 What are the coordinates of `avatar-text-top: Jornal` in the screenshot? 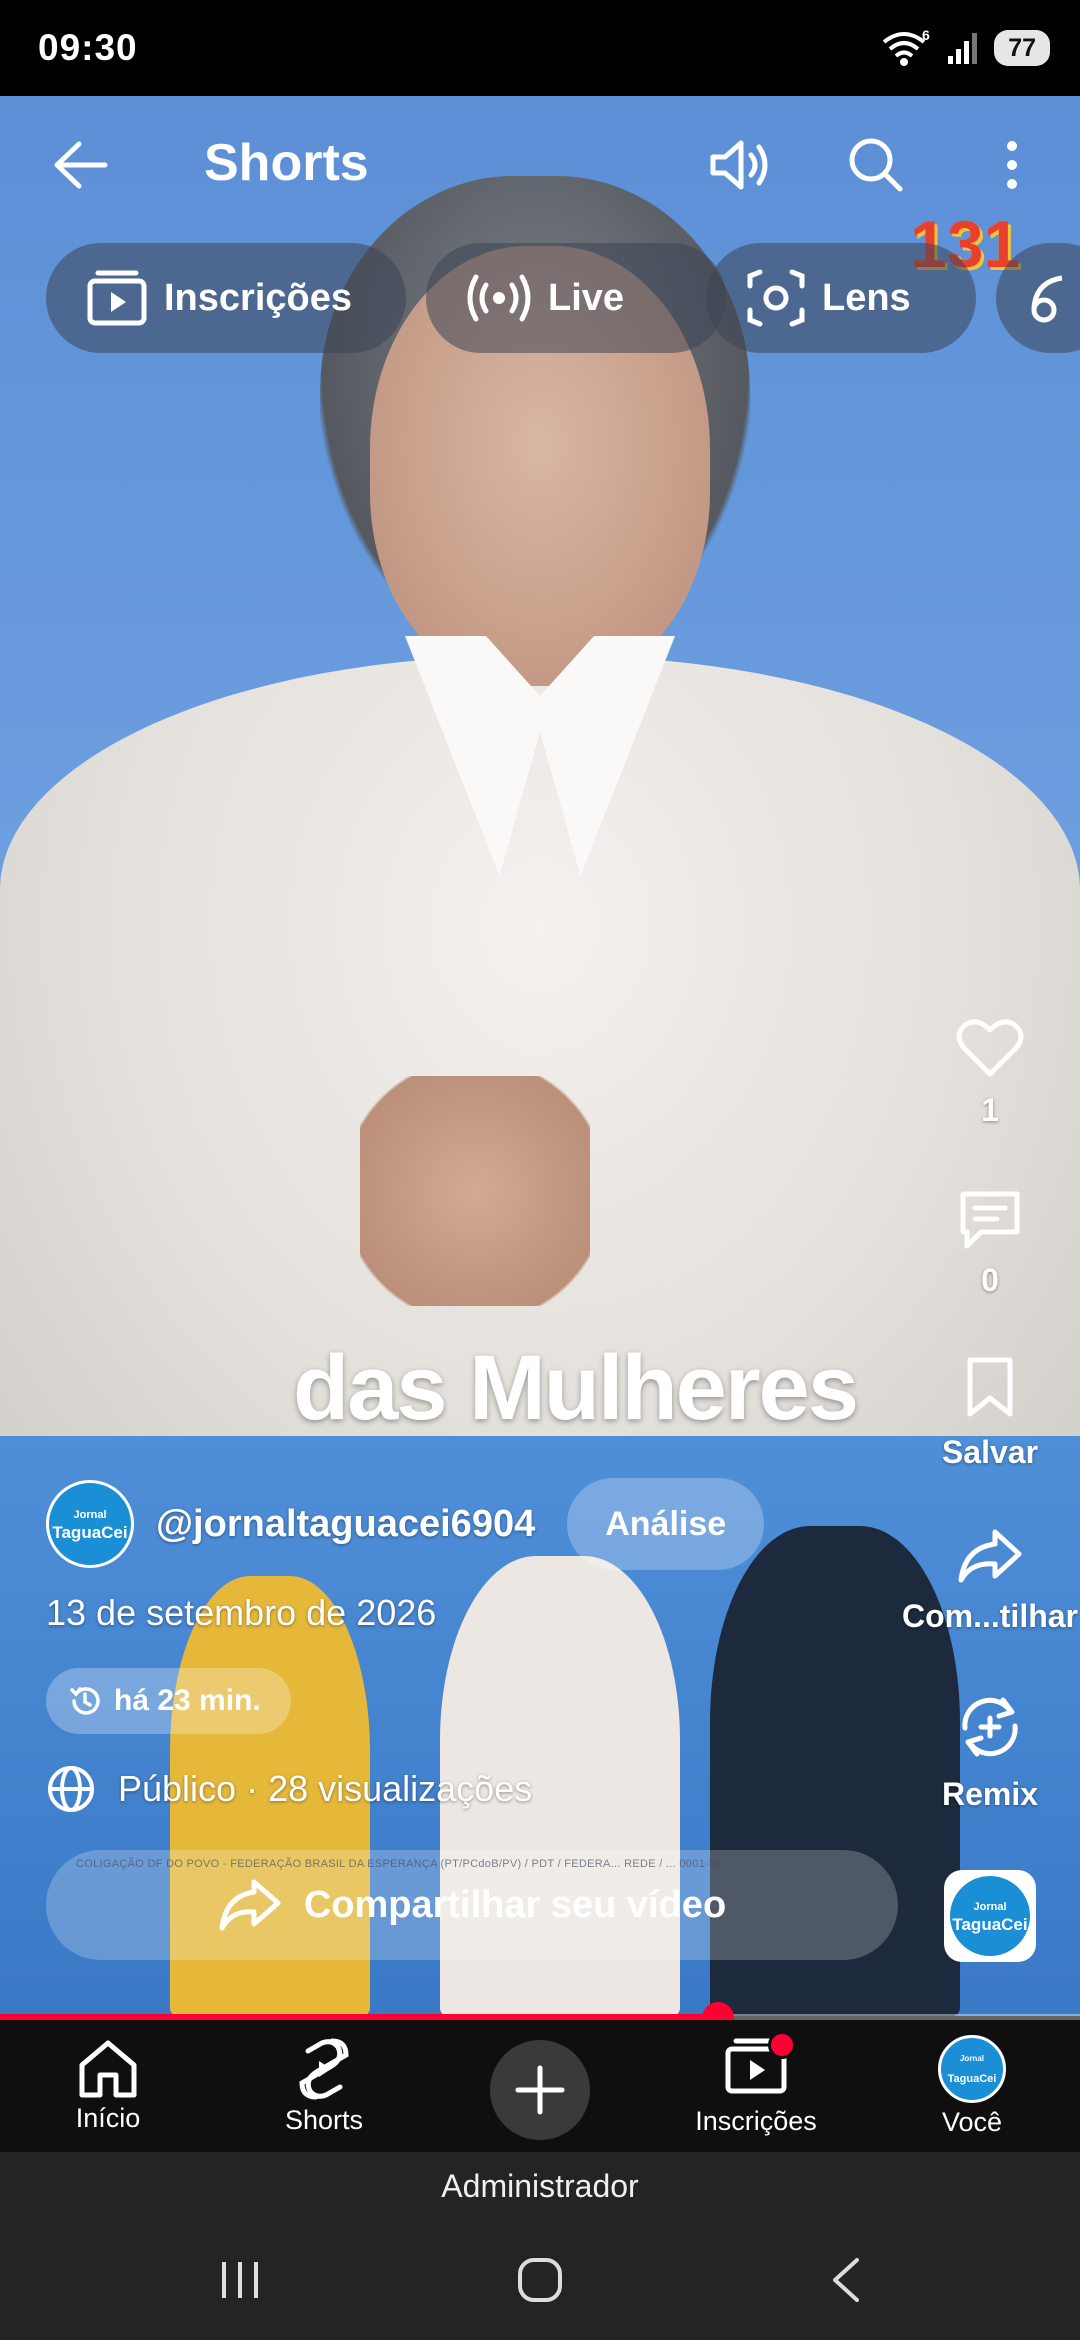 It's located at (90, 1515).